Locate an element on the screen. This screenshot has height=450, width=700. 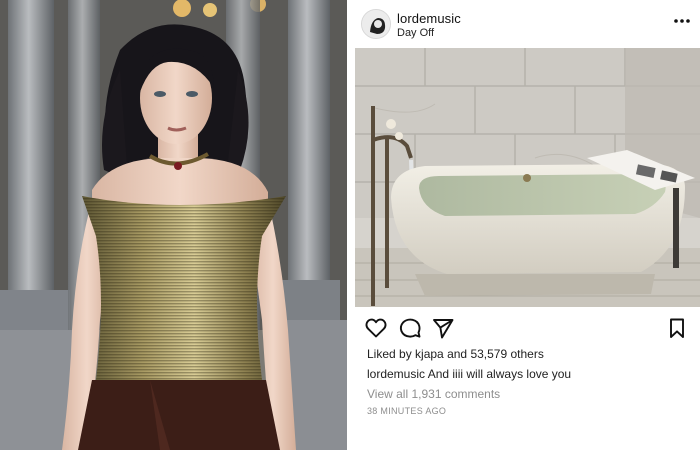
likes-prefix: Liked by is located at coordinates (389, 354).